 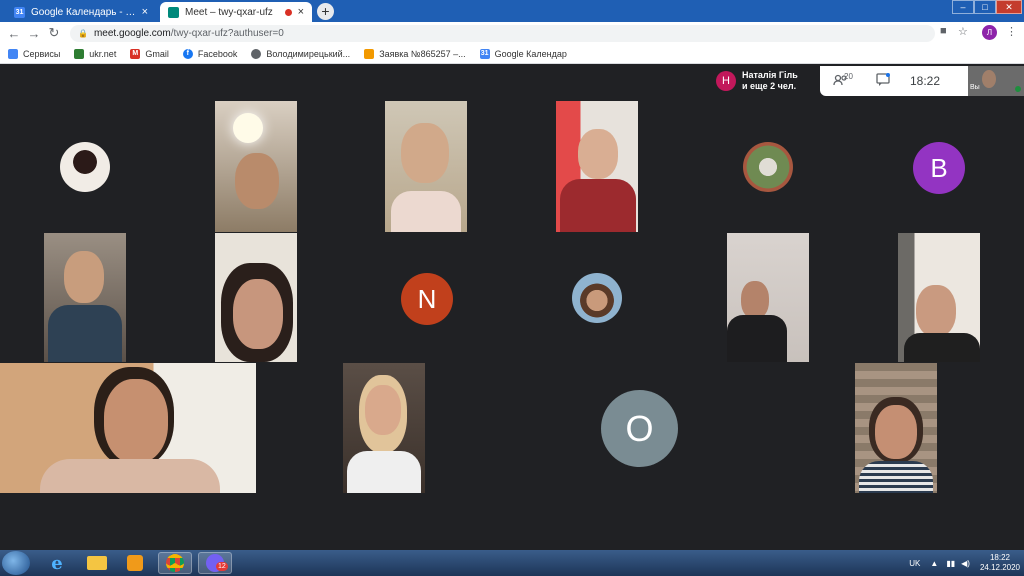 I want to click on gmail-icon: M, so click(x=135, y=53).